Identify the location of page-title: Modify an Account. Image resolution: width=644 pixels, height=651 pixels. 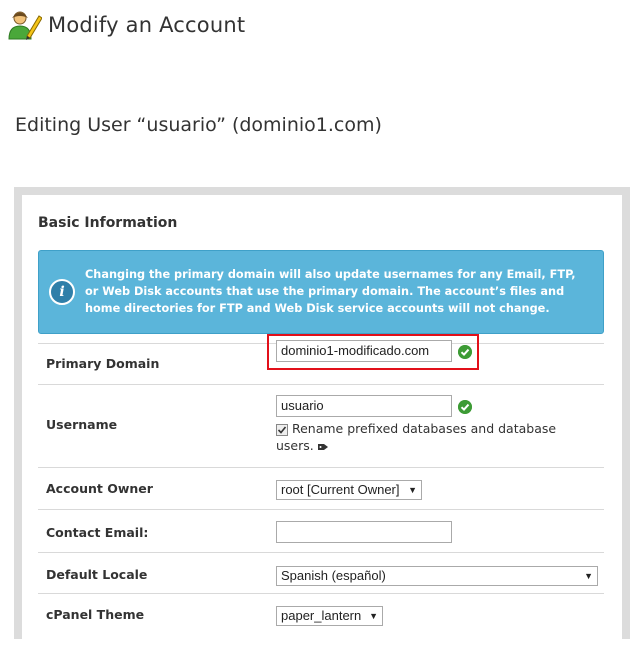
(147, 25).